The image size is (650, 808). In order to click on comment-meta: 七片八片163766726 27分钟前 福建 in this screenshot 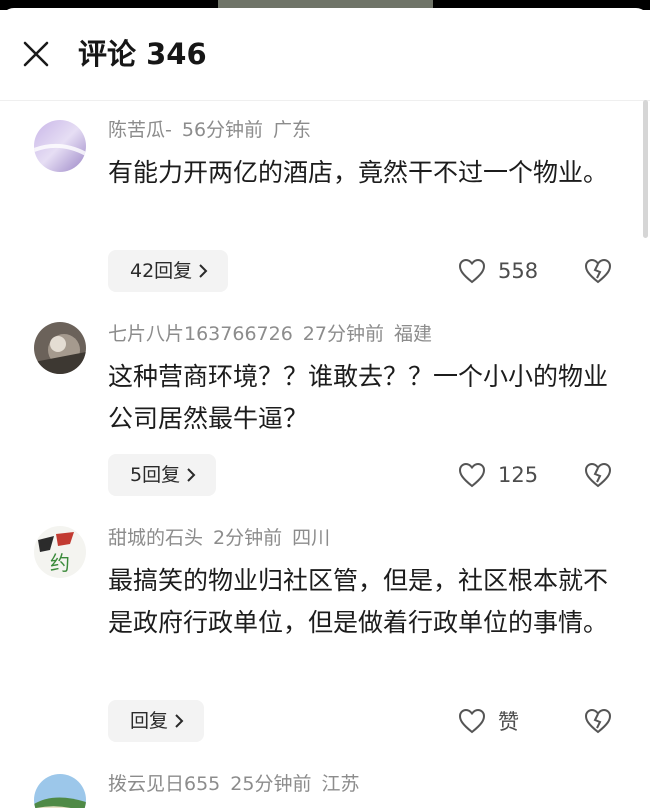, I will do `click(275, 334)`.